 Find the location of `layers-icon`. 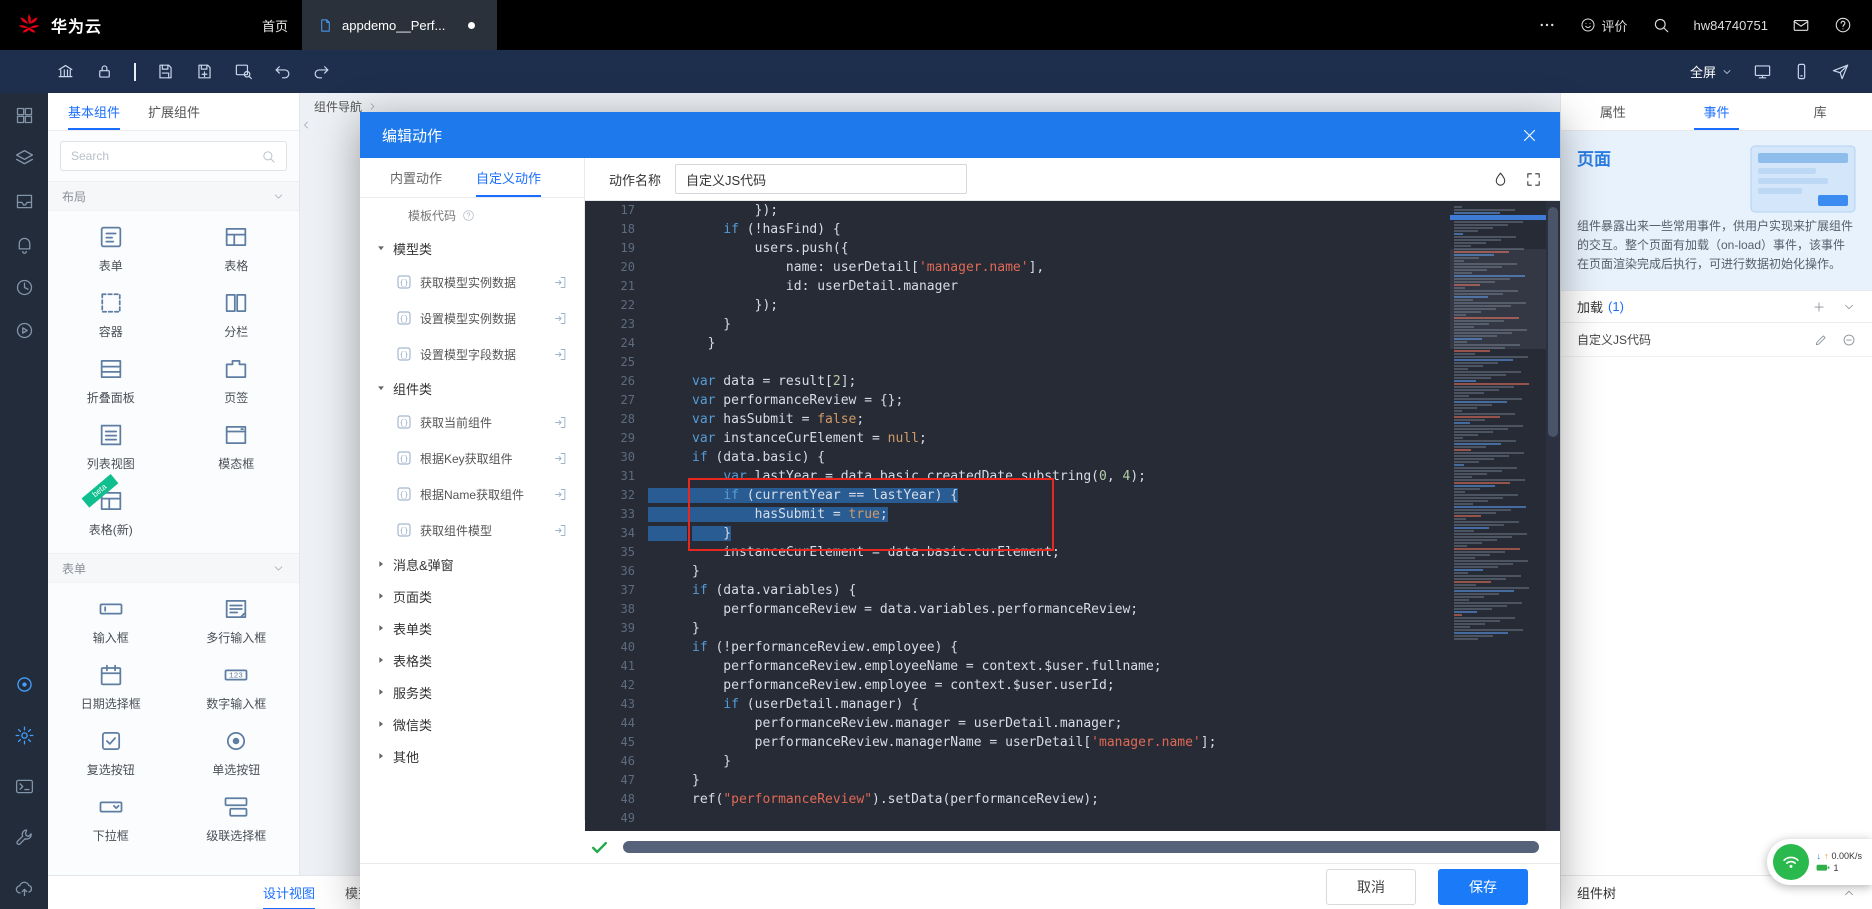

layers-icon is located at coordinates (24, 158).